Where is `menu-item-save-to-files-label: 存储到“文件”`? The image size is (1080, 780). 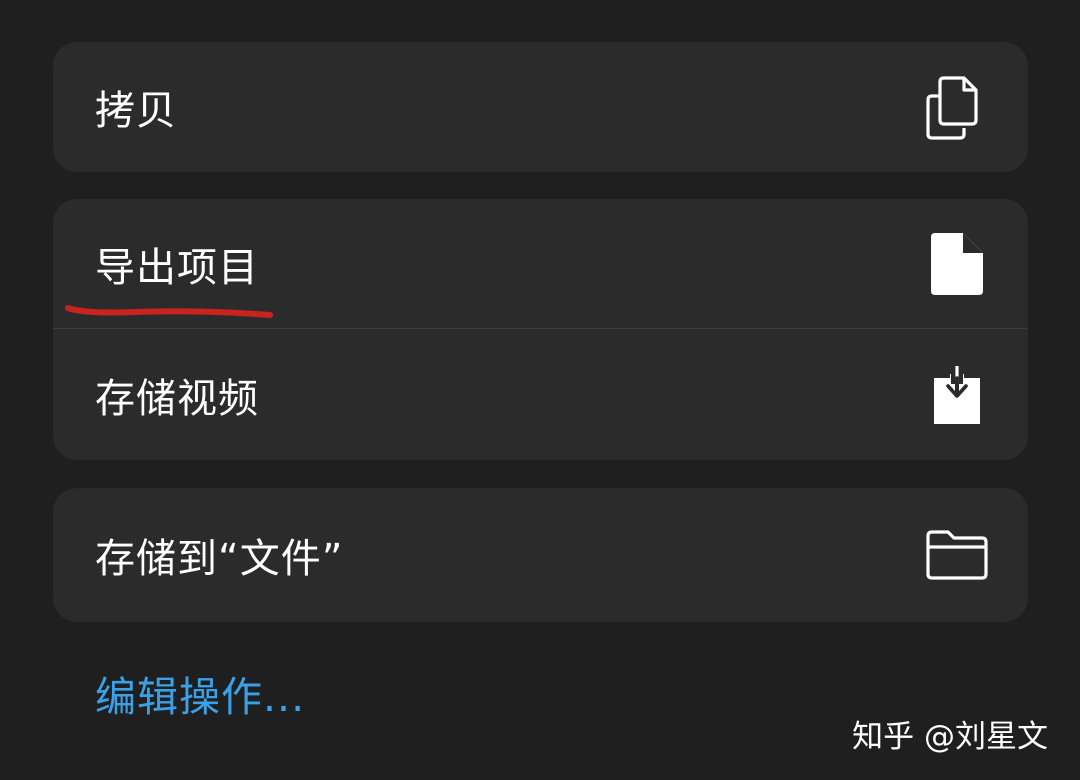
menu-item-save-to-files-label: 存储到“文件” is located at coordinates (219, 559).